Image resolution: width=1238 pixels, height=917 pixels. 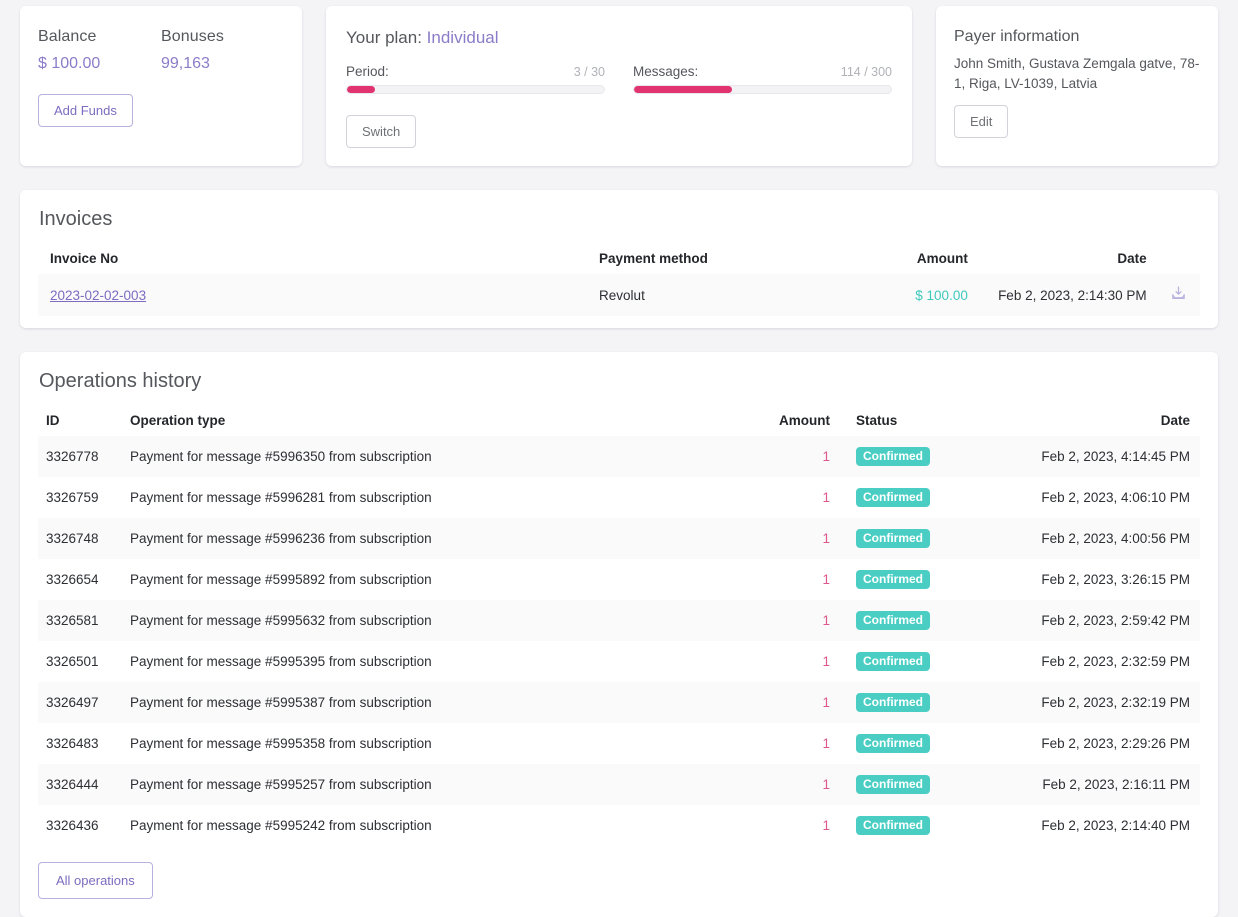 What do you see at coordinates (72, 825) in the screenshot?
I see `operation-id-cell: 3326436` at bounding box center [72, 825].